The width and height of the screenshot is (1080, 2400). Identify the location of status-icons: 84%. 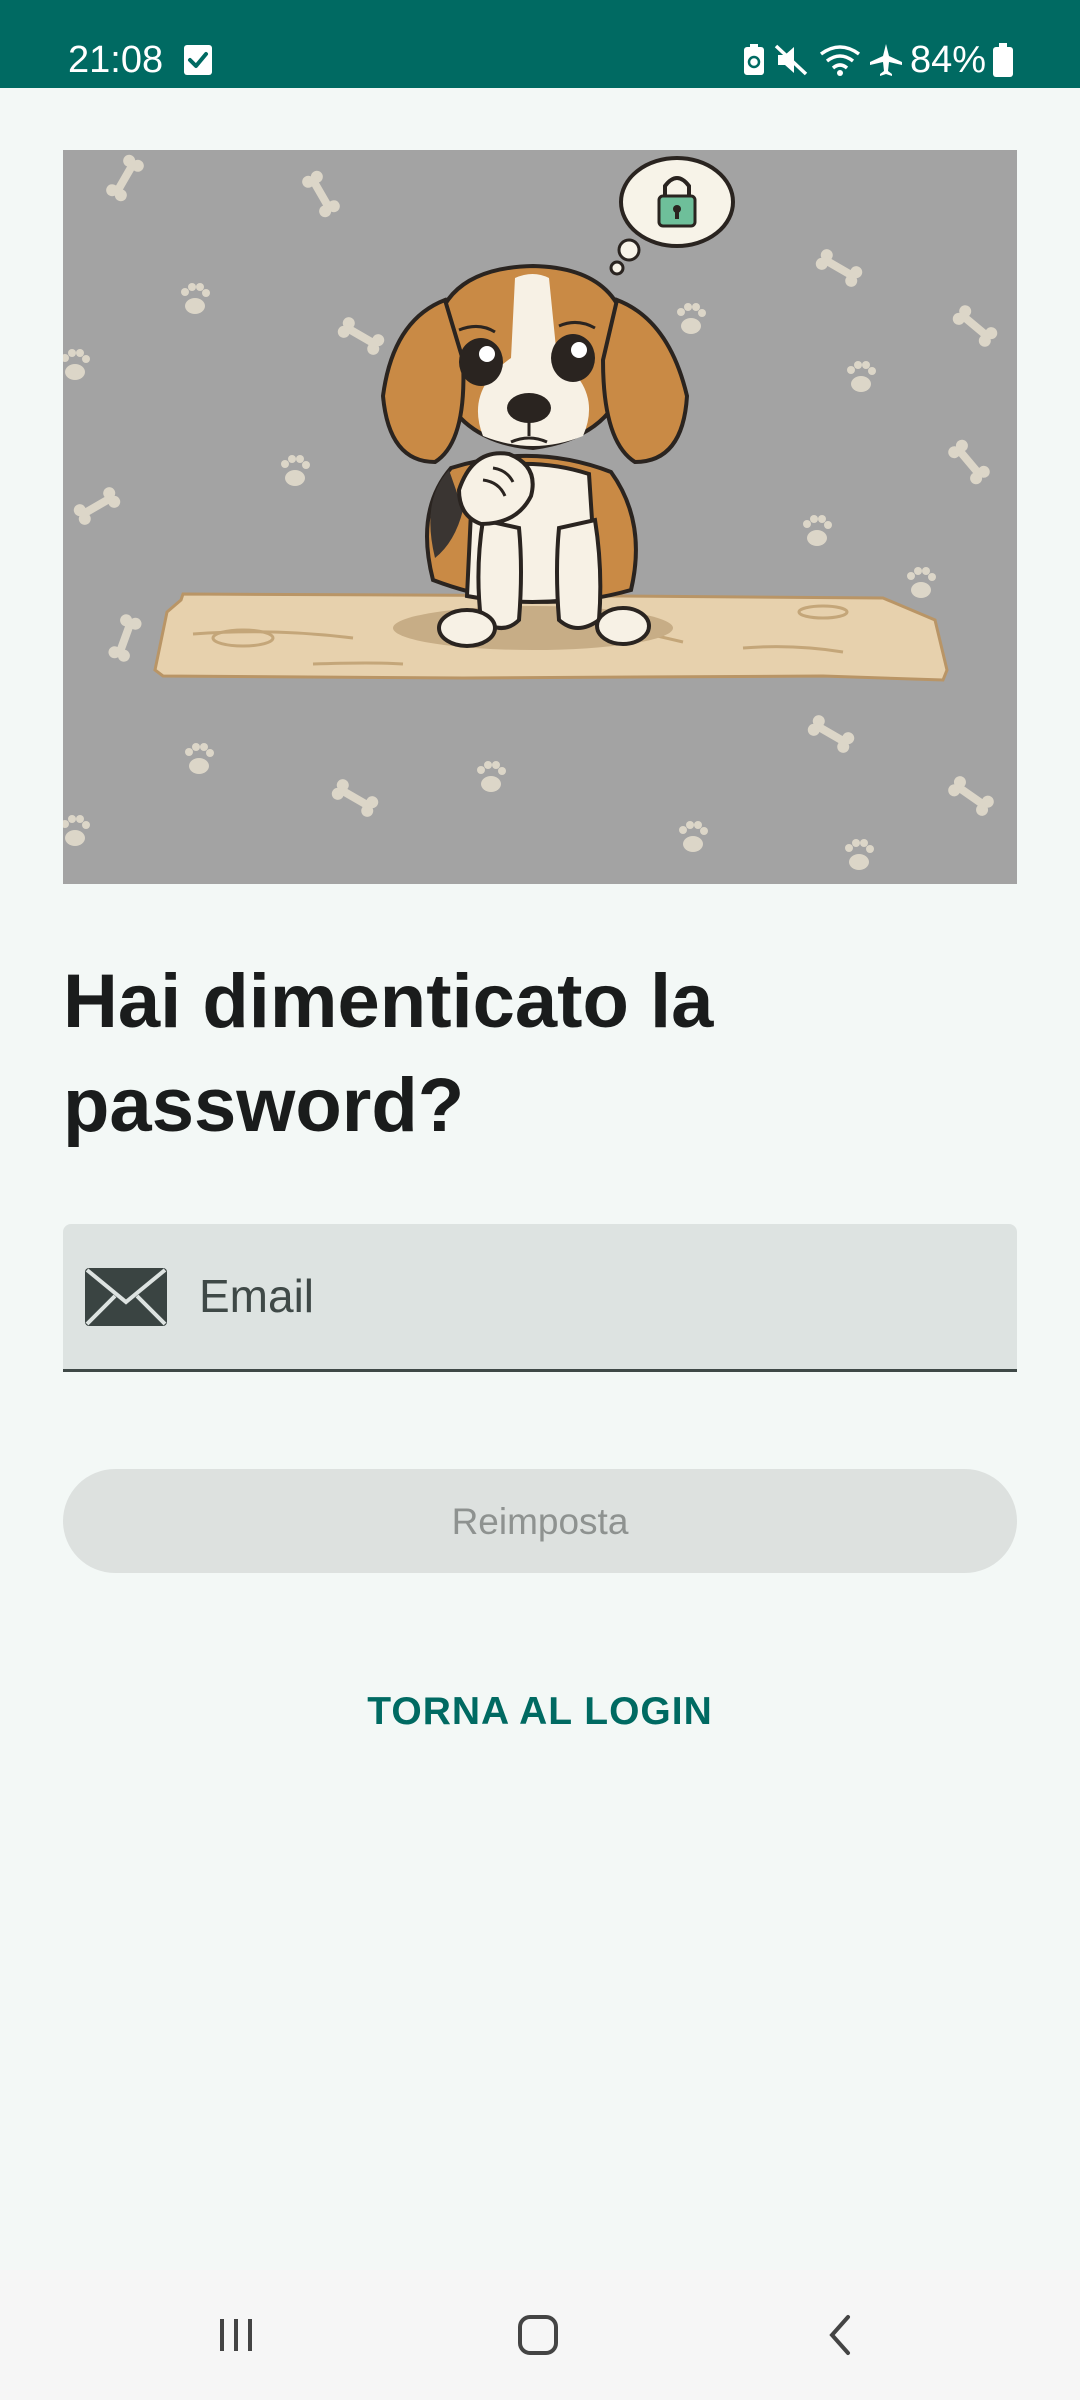
(875, 60).